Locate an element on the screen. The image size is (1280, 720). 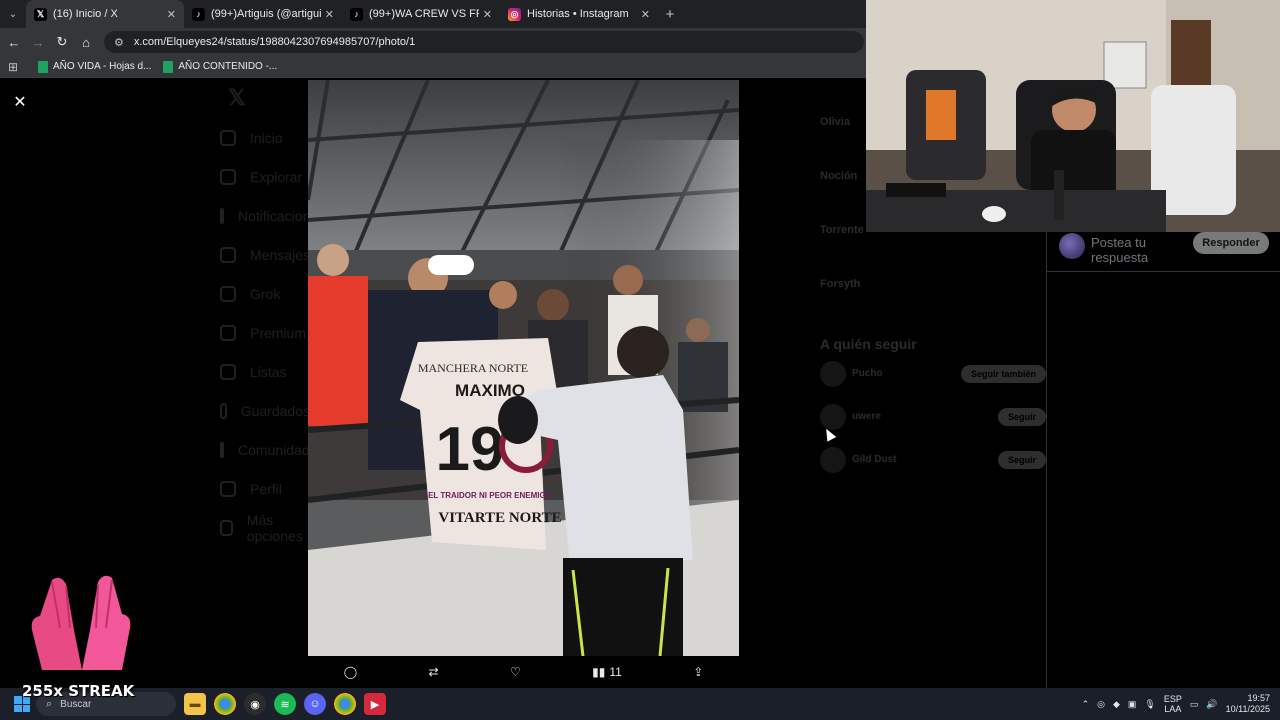
reply-bubble-icon: ◯ is located at coordinates (350, 672).